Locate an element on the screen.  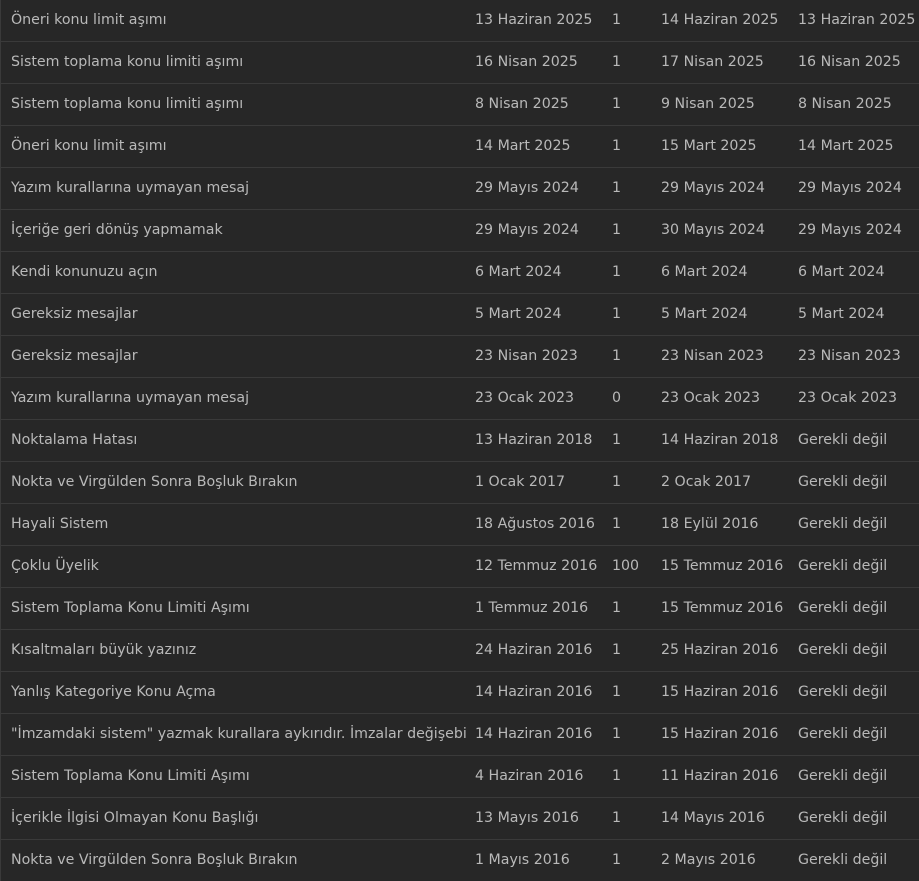
warning-date: 24 Haziran 2016 is located at coordinates (534, 650).